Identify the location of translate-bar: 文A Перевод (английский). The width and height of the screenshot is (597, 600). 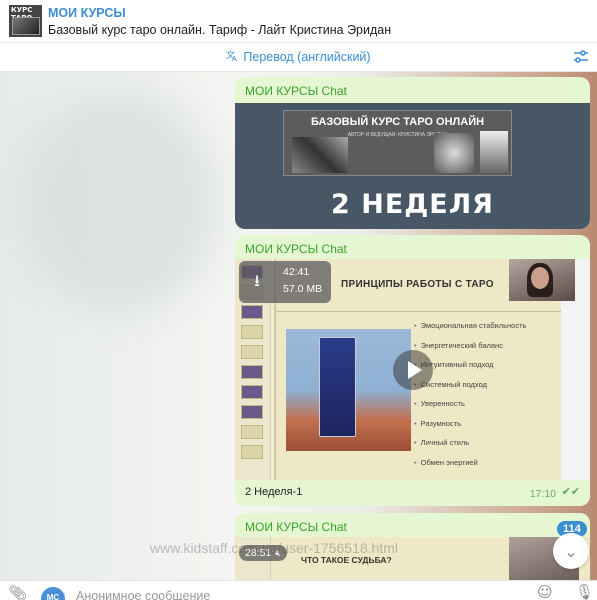
(298, 57).